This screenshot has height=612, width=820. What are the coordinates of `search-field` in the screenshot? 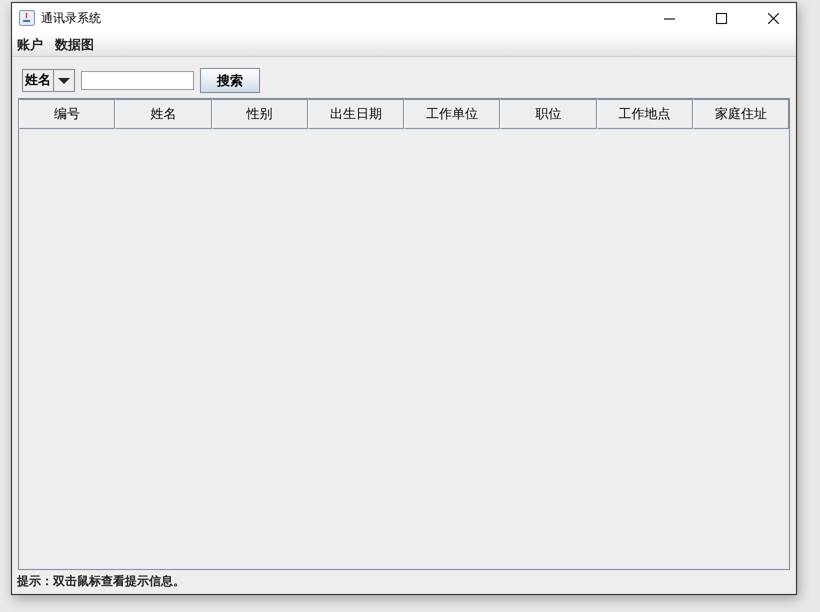 It's located at (137, 80).